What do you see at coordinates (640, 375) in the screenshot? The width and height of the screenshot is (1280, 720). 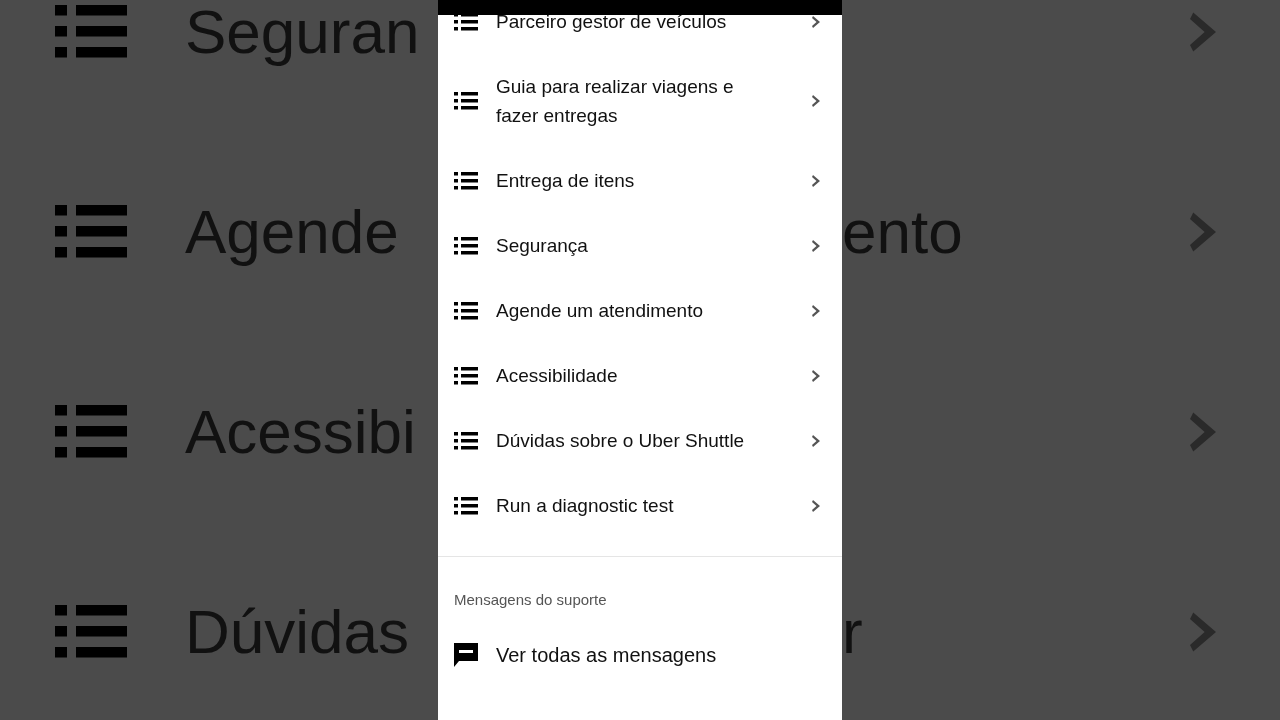 I see `help-menu-item: Acessibilidade` at bounding box center [640, 375].